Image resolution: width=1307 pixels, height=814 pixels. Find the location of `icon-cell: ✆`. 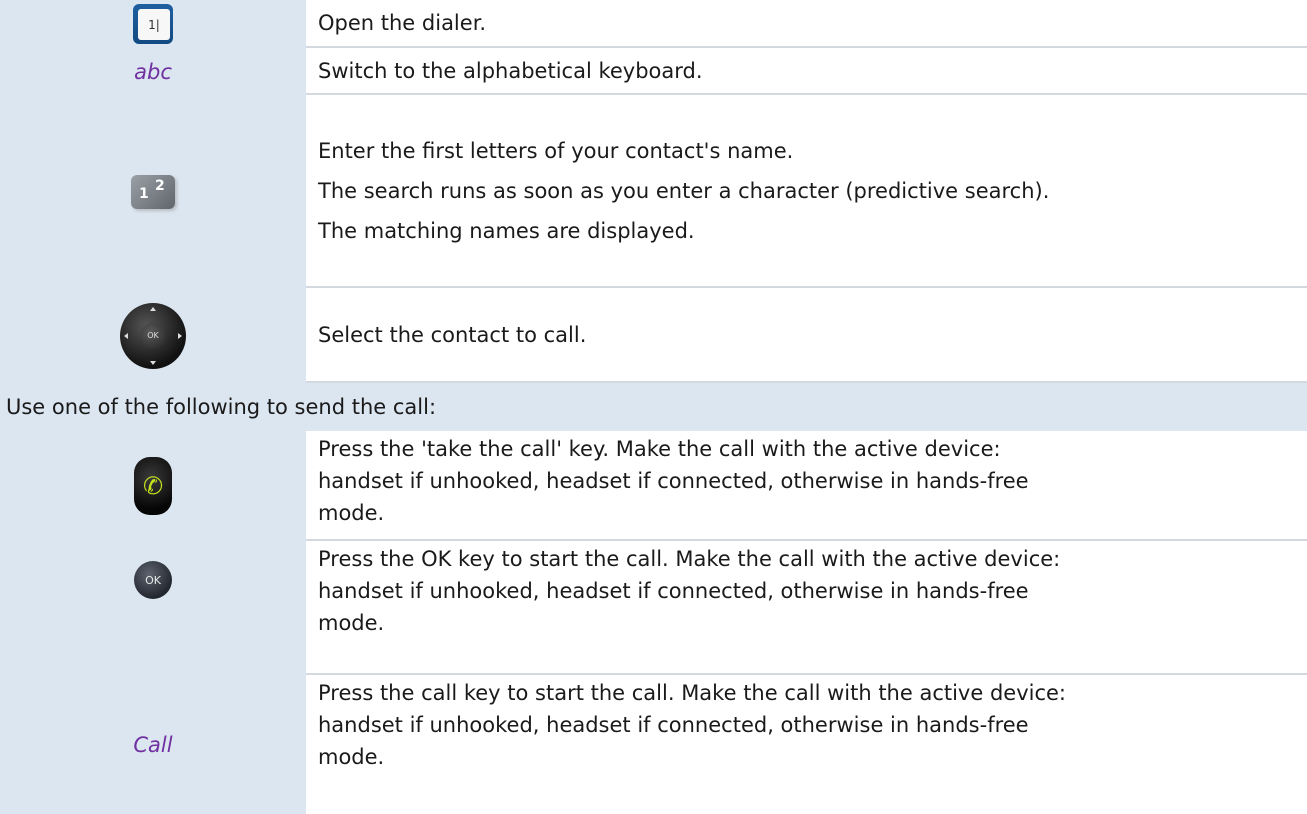

icon-cell: ✆ is located at coordinates (153, 486).